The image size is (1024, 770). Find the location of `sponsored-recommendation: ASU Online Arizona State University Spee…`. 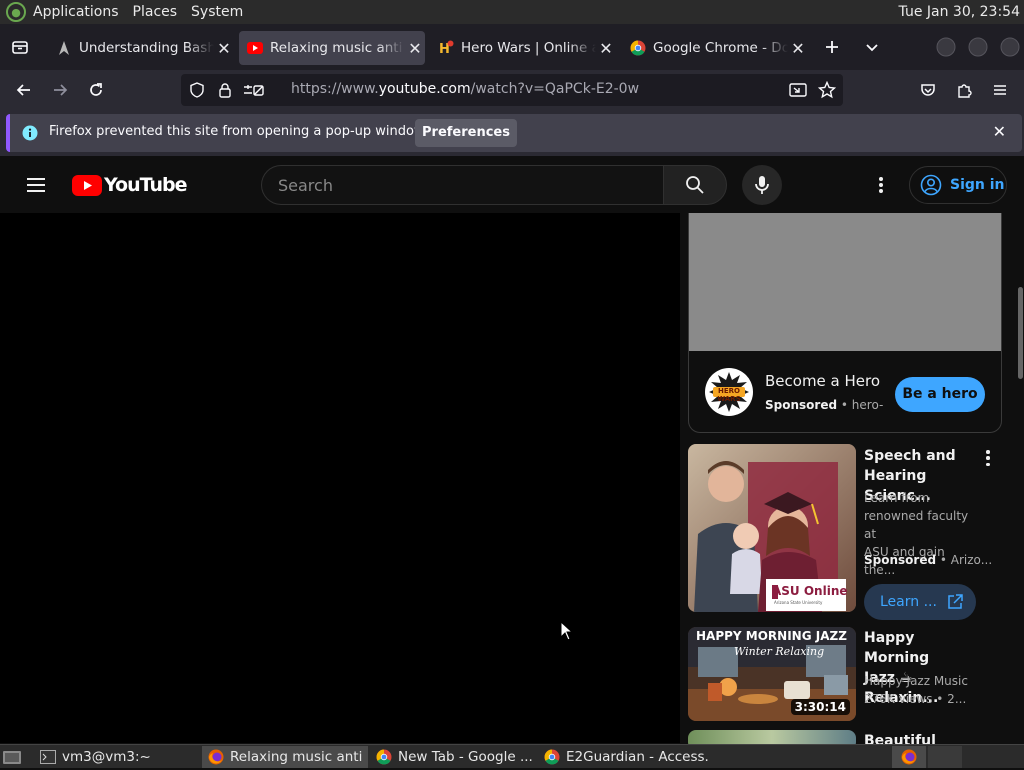

sponsored-recommendation: ASU Online Arizona State University Spee… is located at coordinates (848, 532).